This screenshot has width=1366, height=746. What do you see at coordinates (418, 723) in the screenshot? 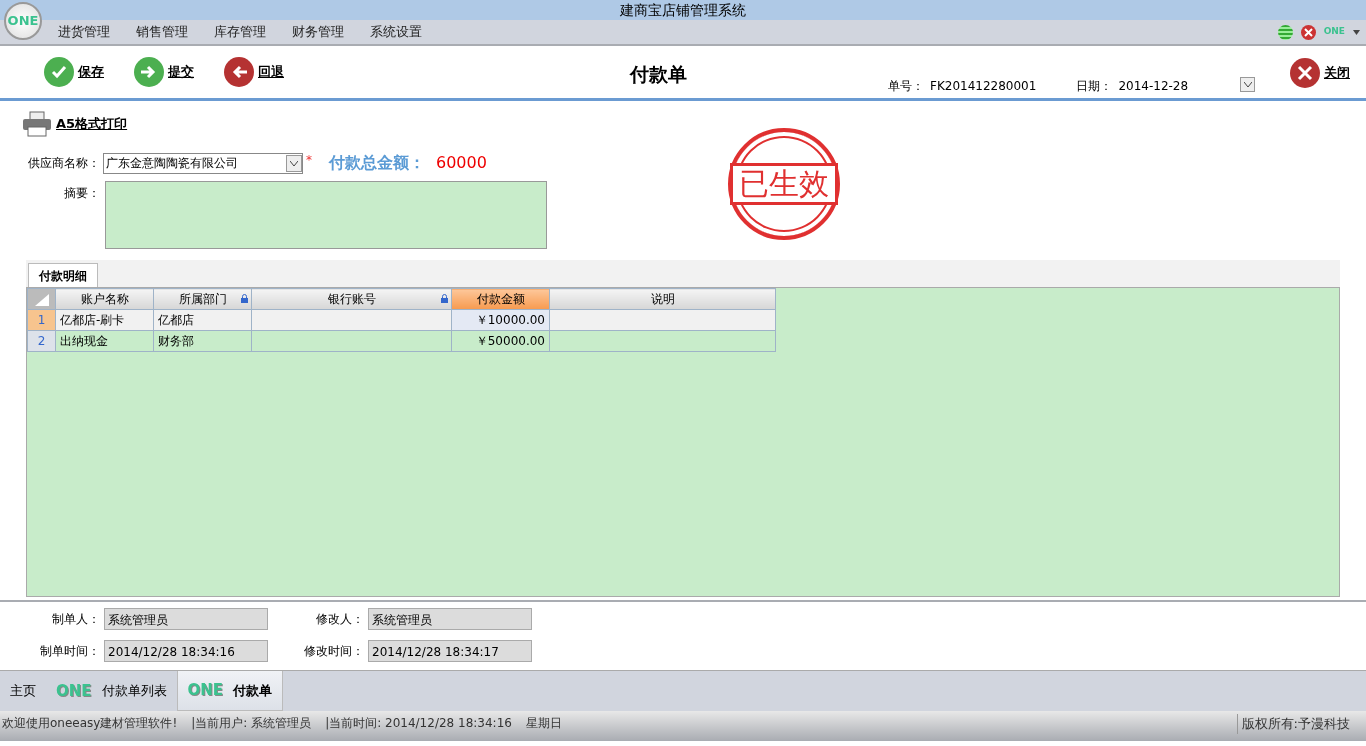
I see `status-text: |当前时间: 2014/12/28 18:34:16` at bounding box center [418, 723].